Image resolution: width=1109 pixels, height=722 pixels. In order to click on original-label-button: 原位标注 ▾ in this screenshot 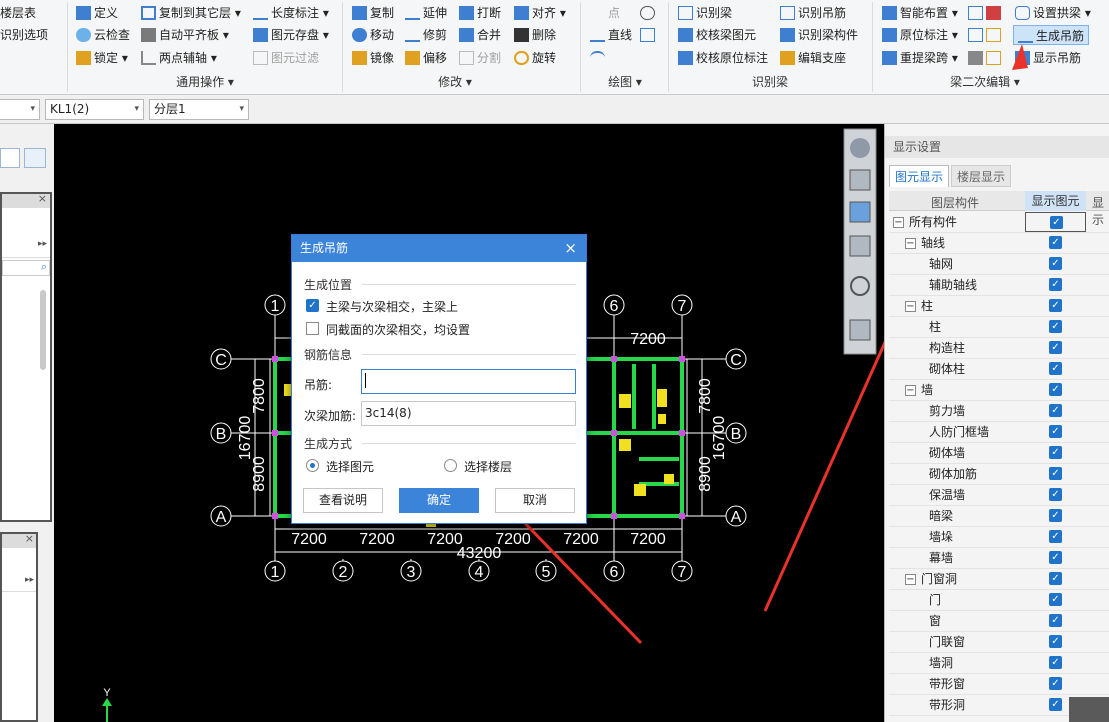, I will do `click(920, 35)`.